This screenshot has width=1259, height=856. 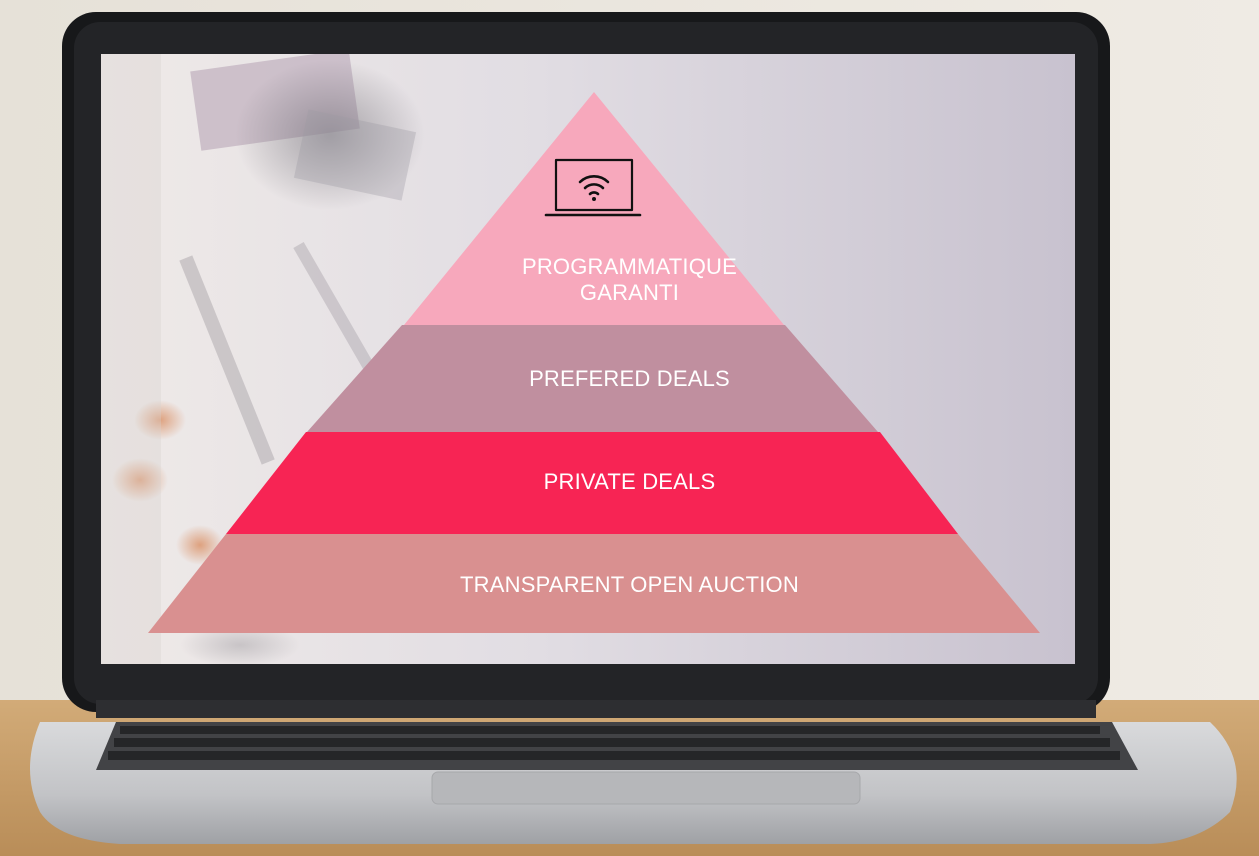 What do you see at coordinates (629, 378) in the screenshot?
I see `tier-label-prefered-deals: PREFERED DEALS` at bounding box center [629, 378].